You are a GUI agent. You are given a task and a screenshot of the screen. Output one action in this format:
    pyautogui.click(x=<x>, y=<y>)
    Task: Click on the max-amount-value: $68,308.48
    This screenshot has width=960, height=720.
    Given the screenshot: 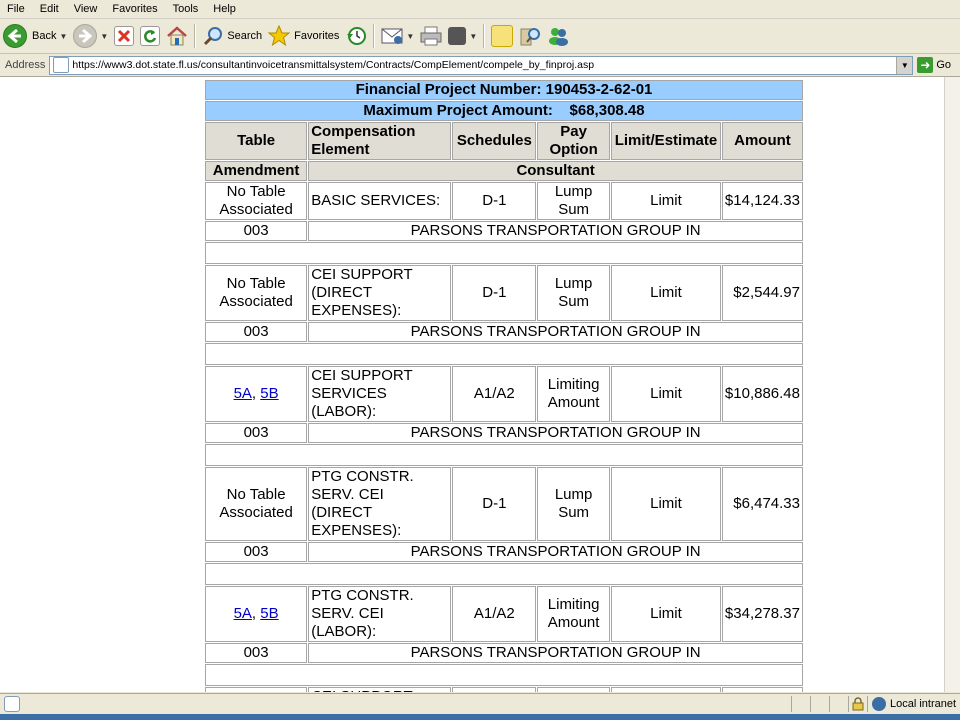 What is the action you would take?
    pyautogui.click(x=607, y=110)
    